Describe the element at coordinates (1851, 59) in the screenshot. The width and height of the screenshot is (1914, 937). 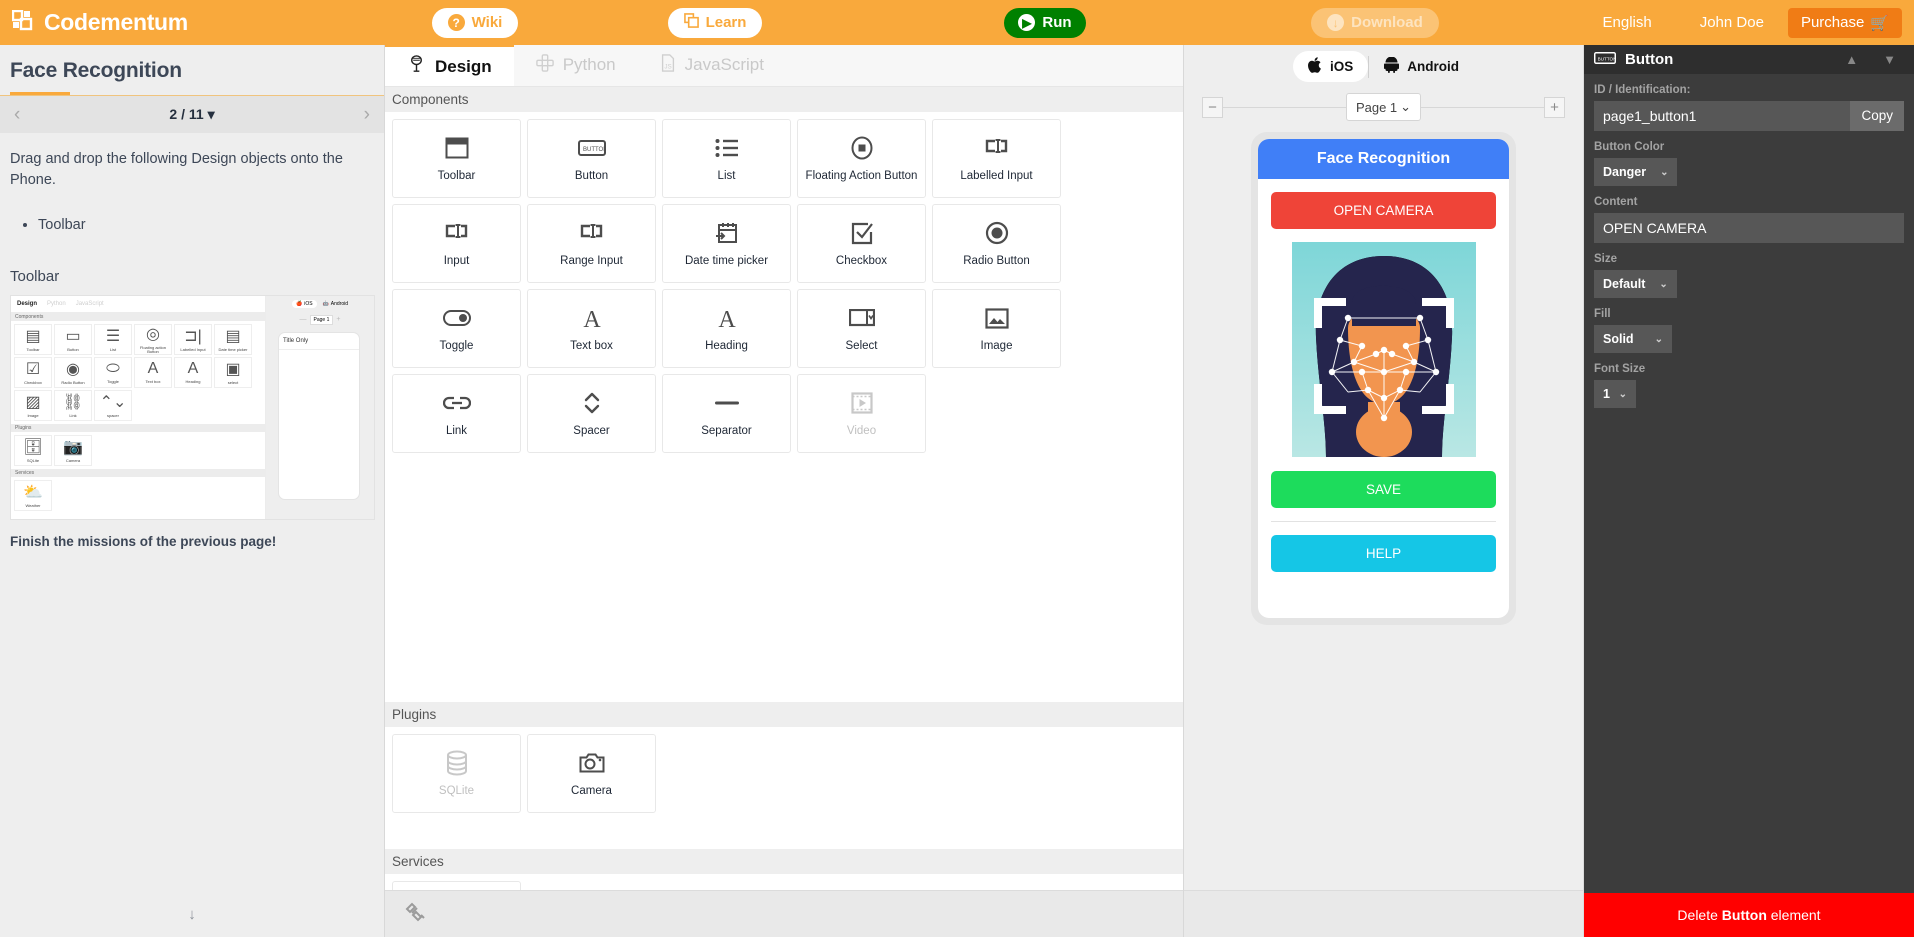
I see `triangle-up-icon: ▲` at that location.